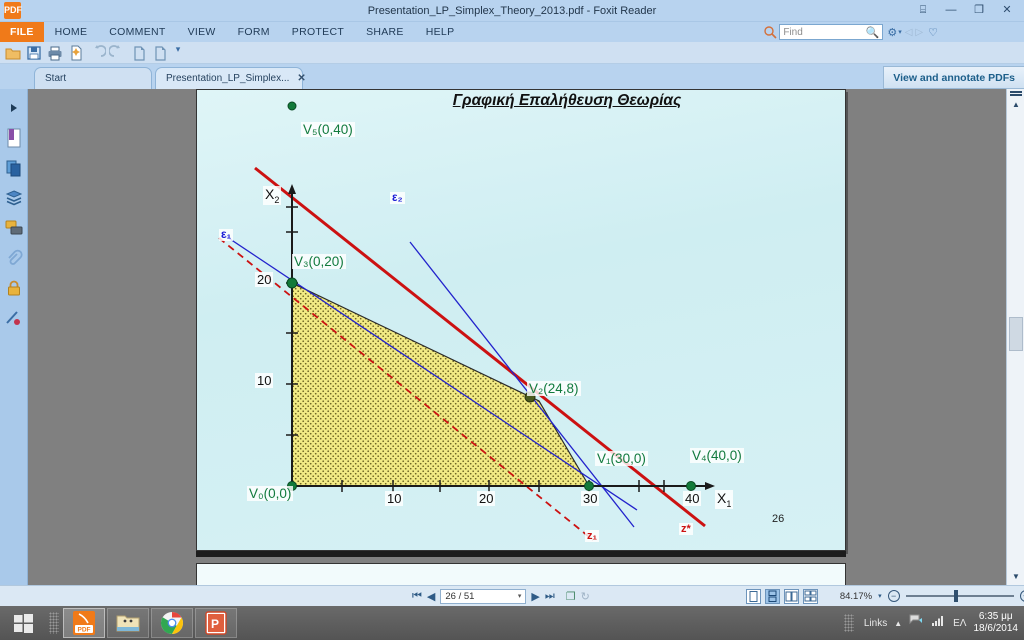 The height and width of the screenshot is (640, 1024). Describe the element at coordinates (521, 554) in the screenshot. I see `page-bottom-edge` at that location.